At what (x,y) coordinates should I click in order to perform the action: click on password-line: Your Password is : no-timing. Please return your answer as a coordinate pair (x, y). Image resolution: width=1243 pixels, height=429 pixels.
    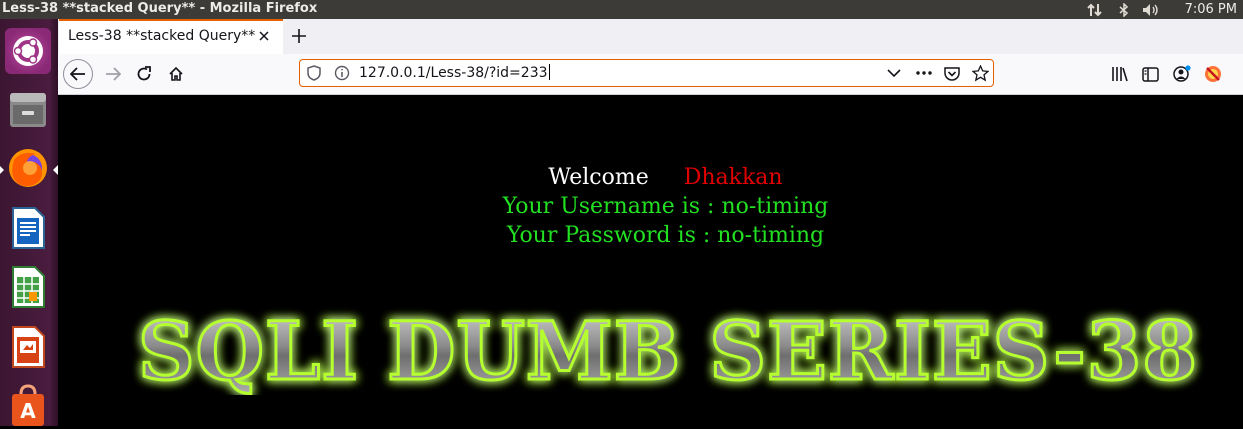
    Looking at the image, I should click on (665, 235).